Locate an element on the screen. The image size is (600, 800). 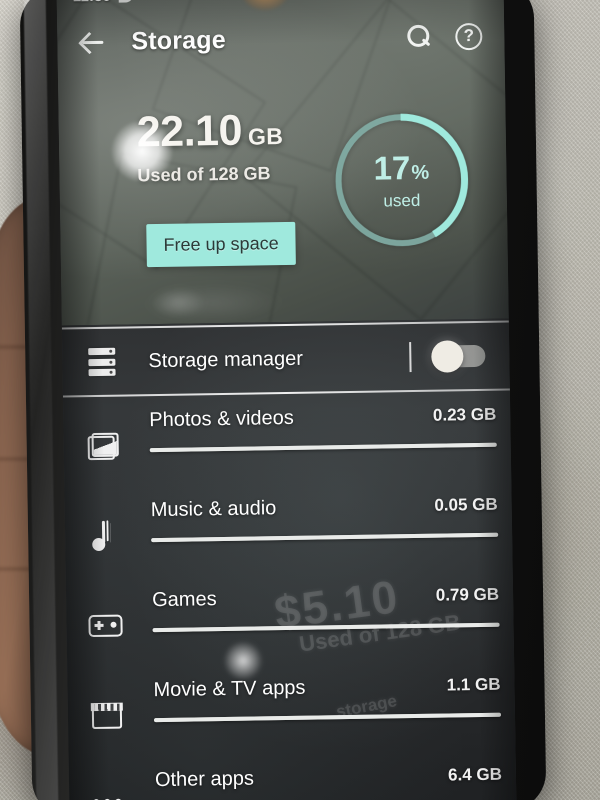
storage-summary-text: 22.10 GB Used of 128 GB is located at coordinates (210, 146).